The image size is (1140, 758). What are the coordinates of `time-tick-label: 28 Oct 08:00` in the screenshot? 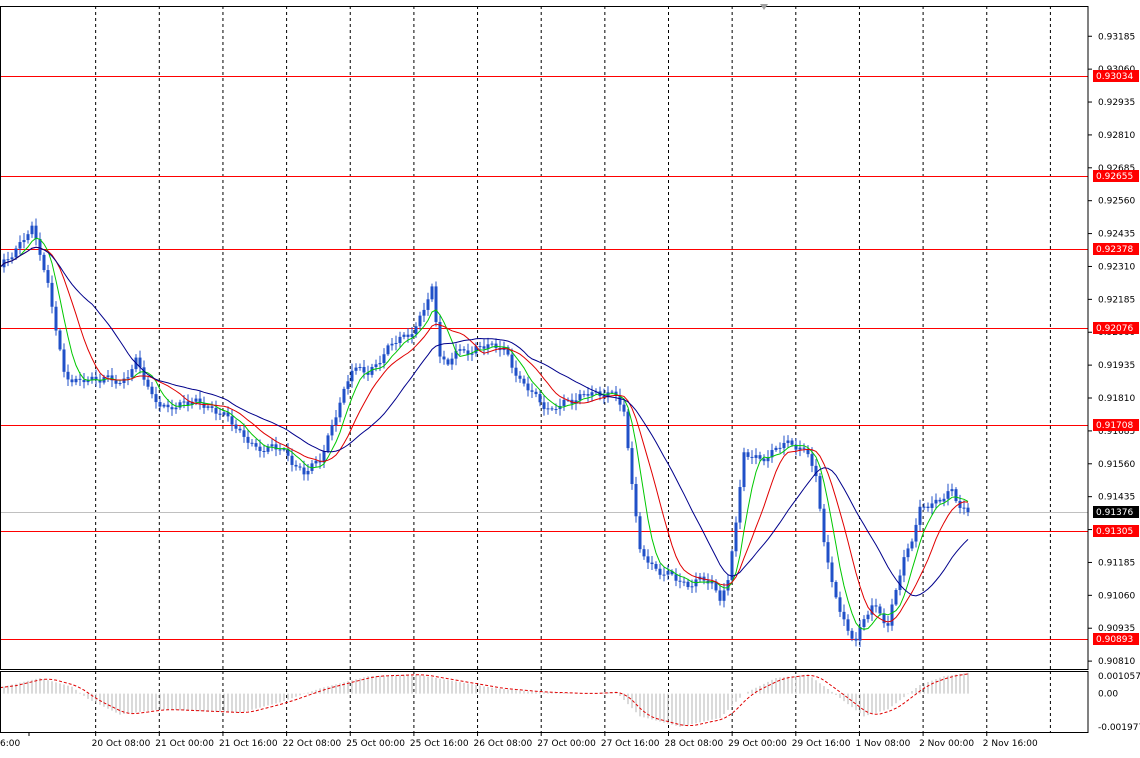 It's located at (694, 744).